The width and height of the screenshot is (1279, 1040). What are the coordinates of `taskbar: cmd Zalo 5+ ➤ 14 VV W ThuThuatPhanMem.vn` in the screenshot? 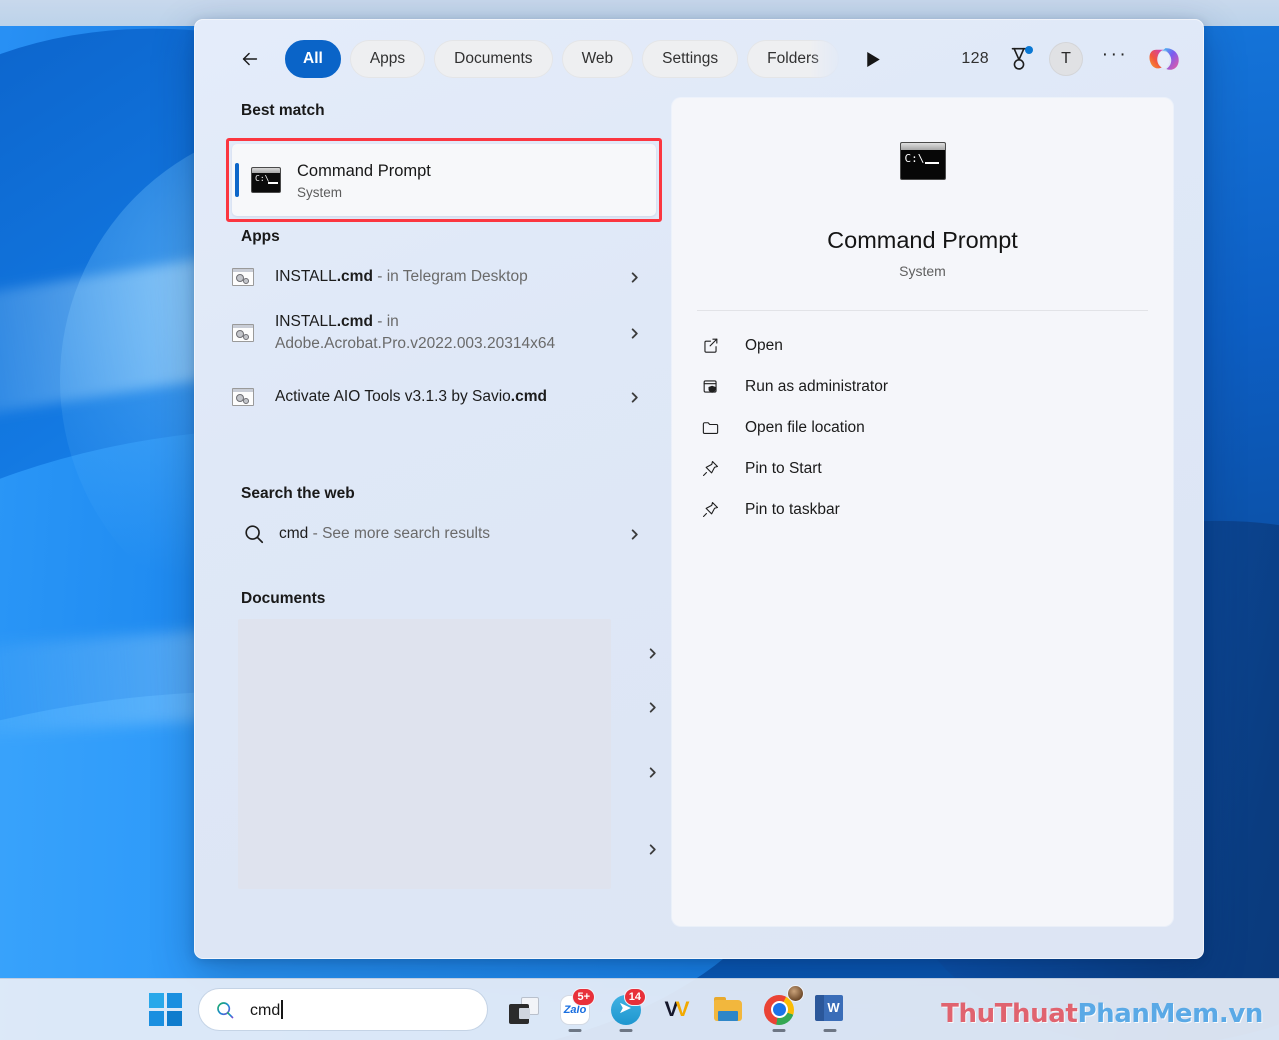 It's located at (639, 1009).